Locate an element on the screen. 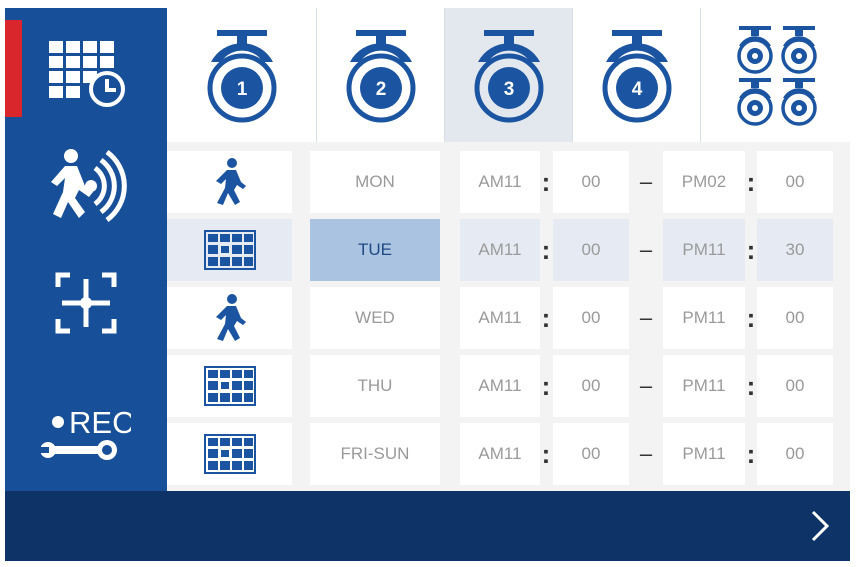  sidebar-item-motion is located at coordinates (86, 185).